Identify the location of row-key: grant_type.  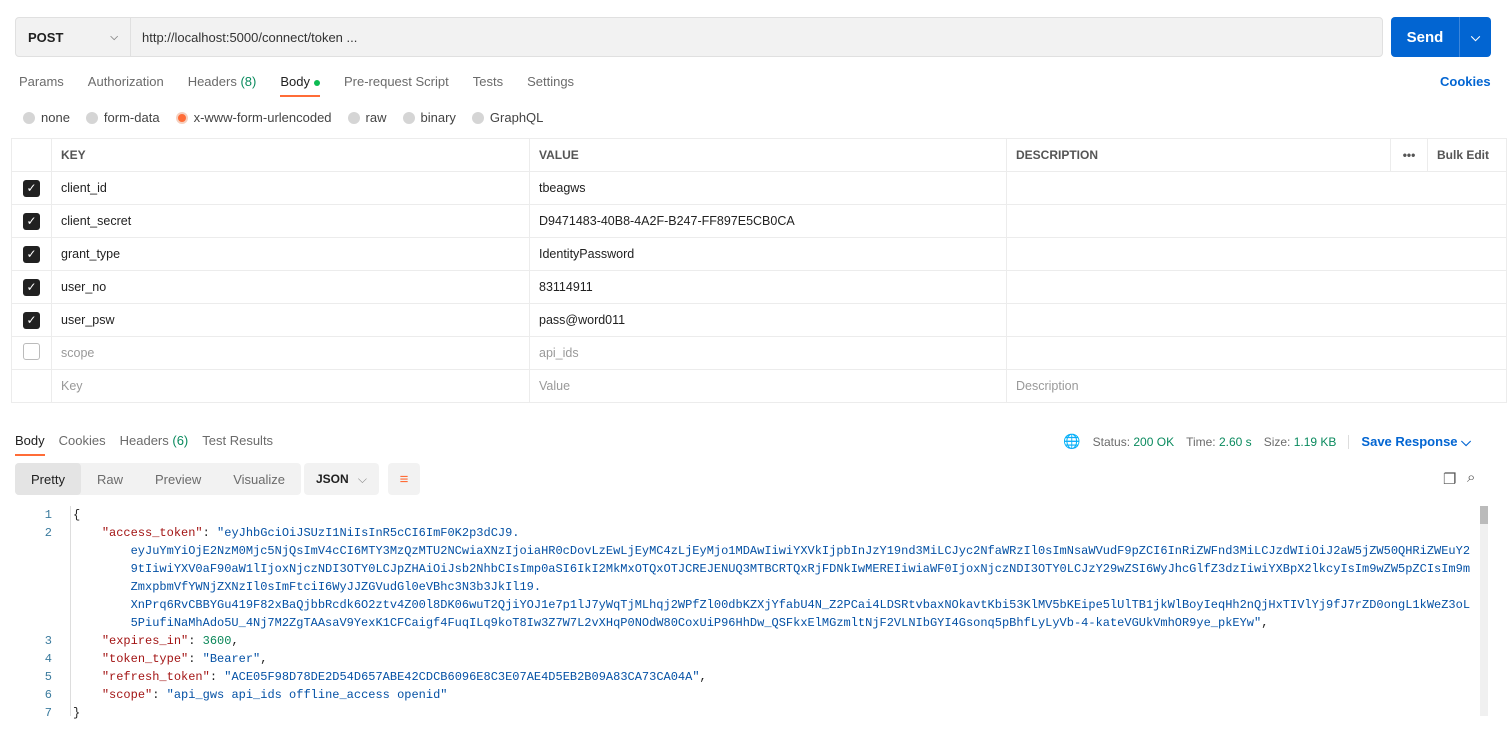
(290, 254).